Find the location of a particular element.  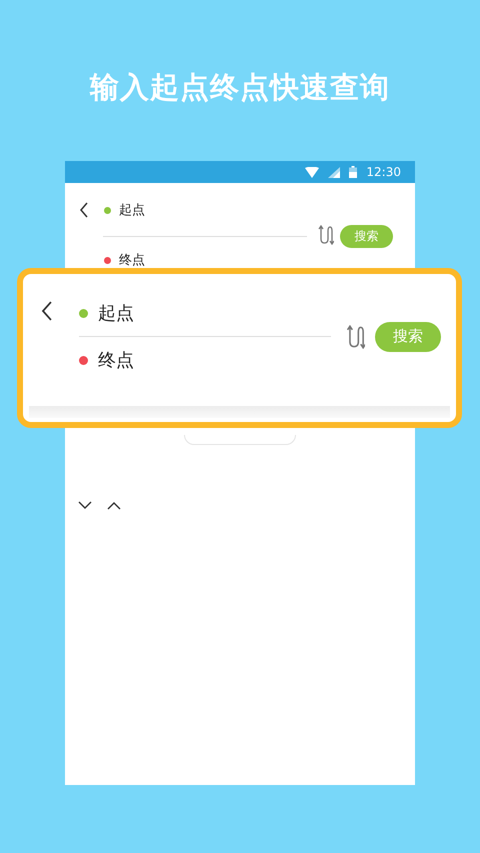

chevron-up-icon is located at coordinates (114, 505).